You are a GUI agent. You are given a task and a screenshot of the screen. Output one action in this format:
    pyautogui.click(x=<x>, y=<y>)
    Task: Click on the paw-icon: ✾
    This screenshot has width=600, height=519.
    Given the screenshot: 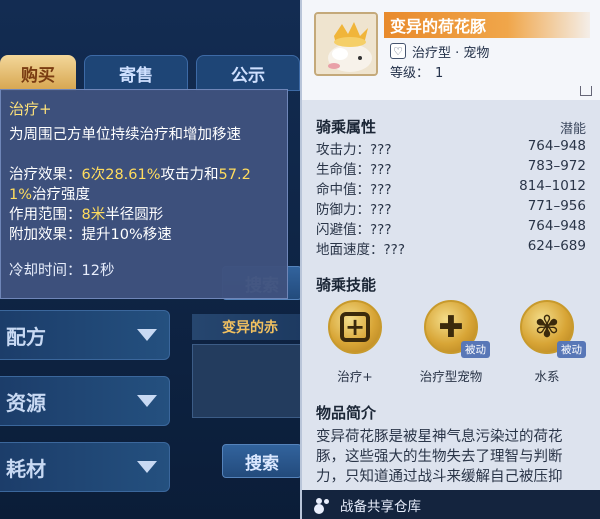 What is the action you would take?
    pyautogui.click(x=547, y=327)
    